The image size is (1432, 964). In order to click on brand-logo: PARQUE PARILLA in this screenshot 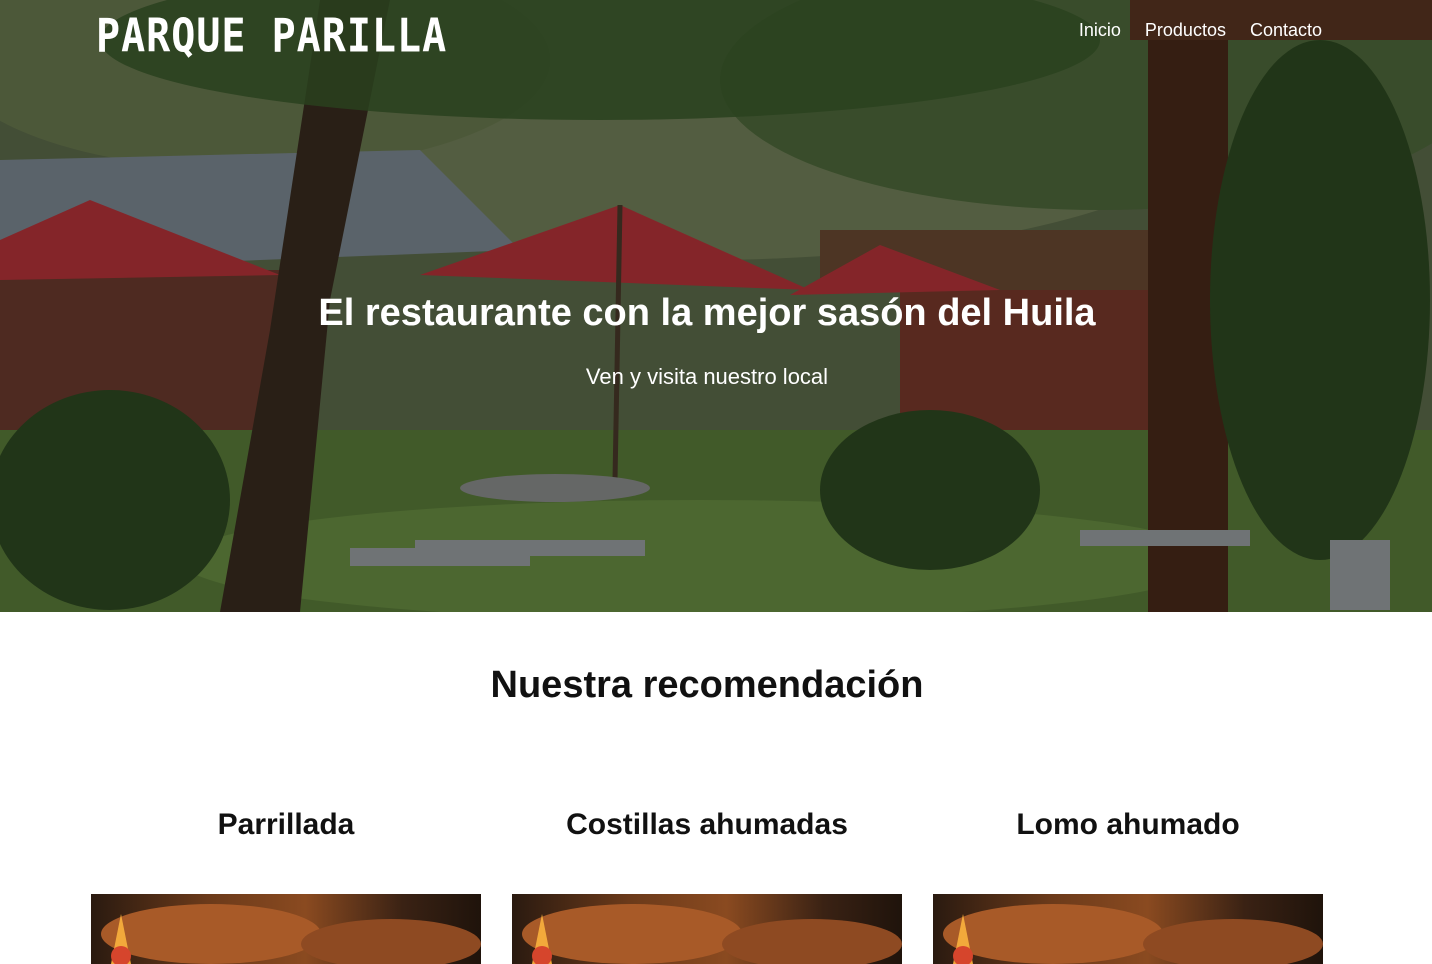, I will do `click(271, 36)`.